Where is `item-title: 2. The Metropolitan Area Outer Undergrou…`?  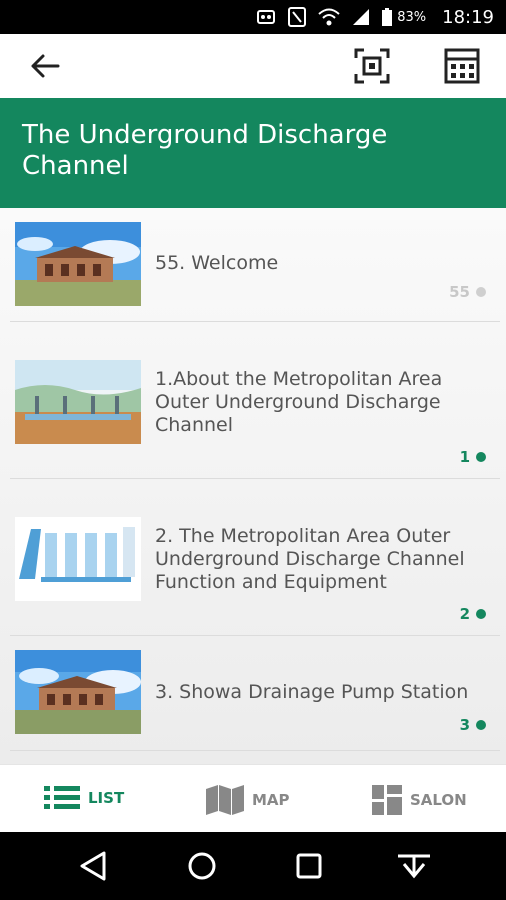 item-title: 2. The Metropolitan Area Outer Undergrou… is located at coordinates (310, 559).